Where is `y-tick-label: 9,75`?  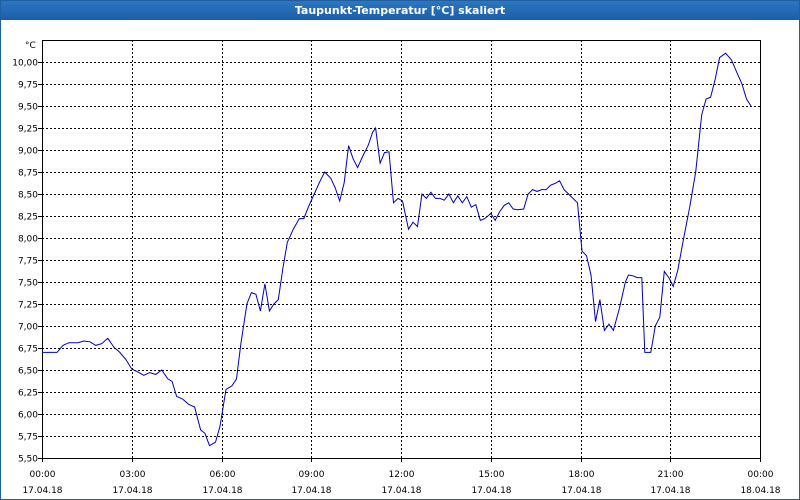 y-tick-label: 9,75 is located at coordinates (28, 86).